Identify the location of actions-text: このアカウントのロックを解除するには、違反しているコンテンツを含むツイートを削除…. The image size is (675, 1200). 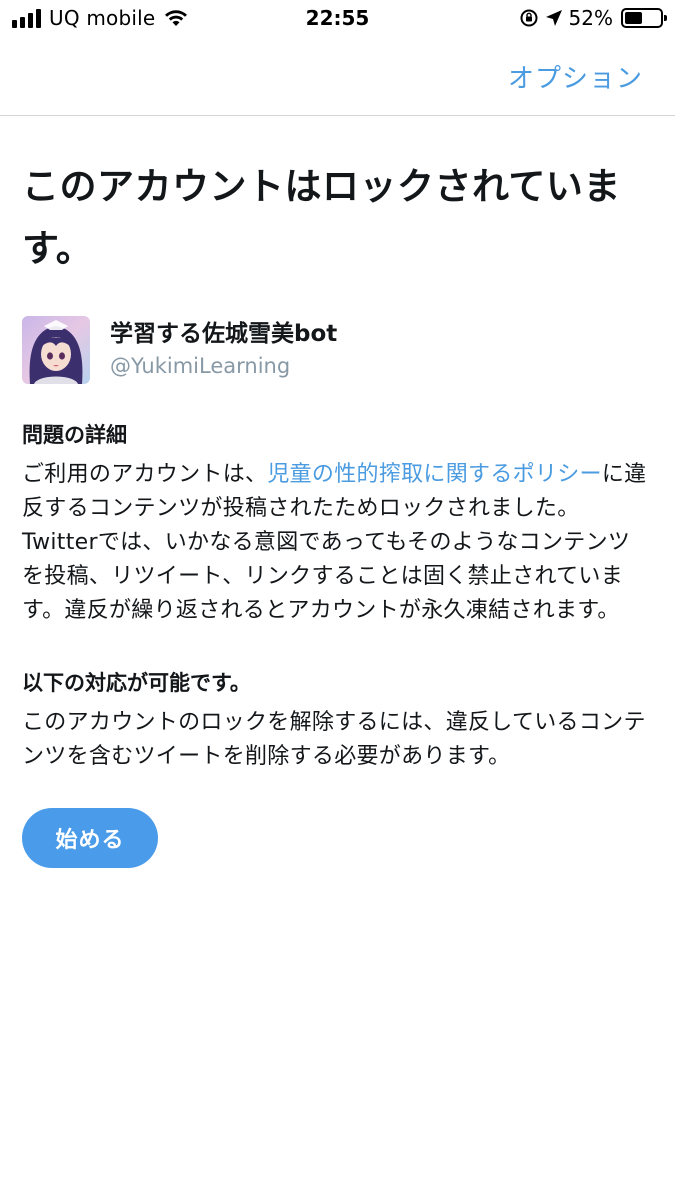
(334, 739).